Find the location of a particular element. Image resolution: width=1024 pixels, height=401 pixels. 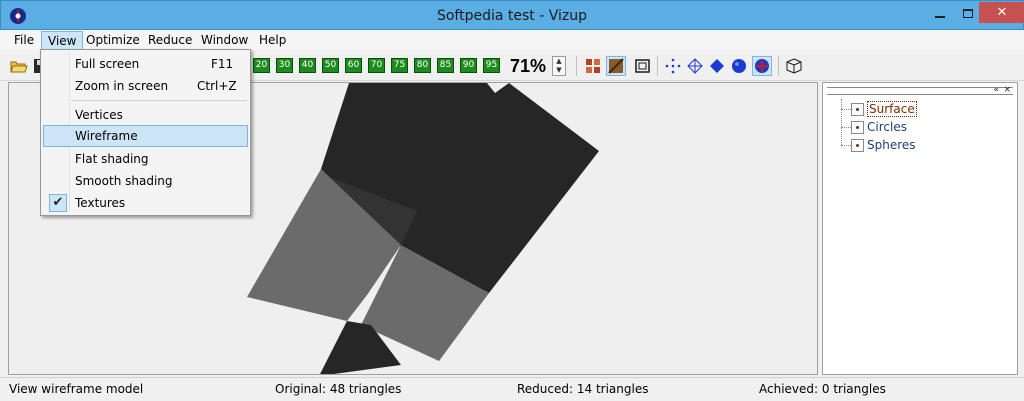

panel-collapse-icon: « is located at coordinates (996, 90).